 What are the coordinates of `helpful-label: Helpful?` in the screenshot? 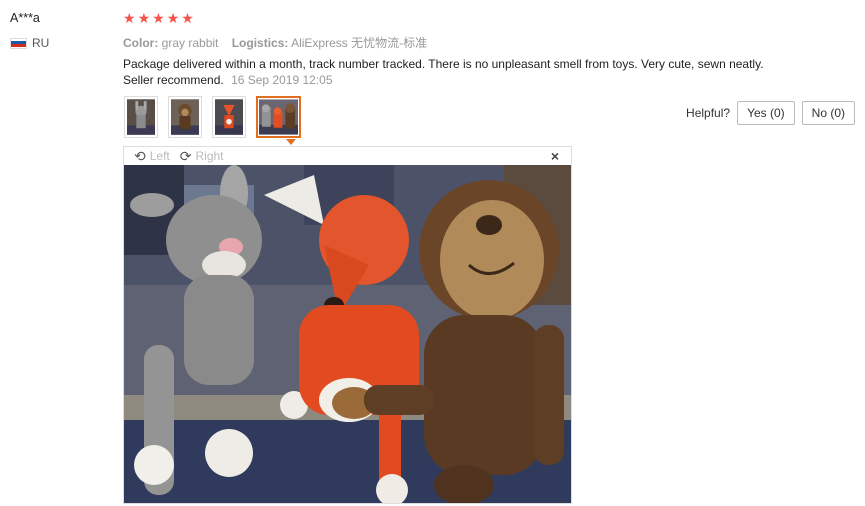 It's located at (708, 113).